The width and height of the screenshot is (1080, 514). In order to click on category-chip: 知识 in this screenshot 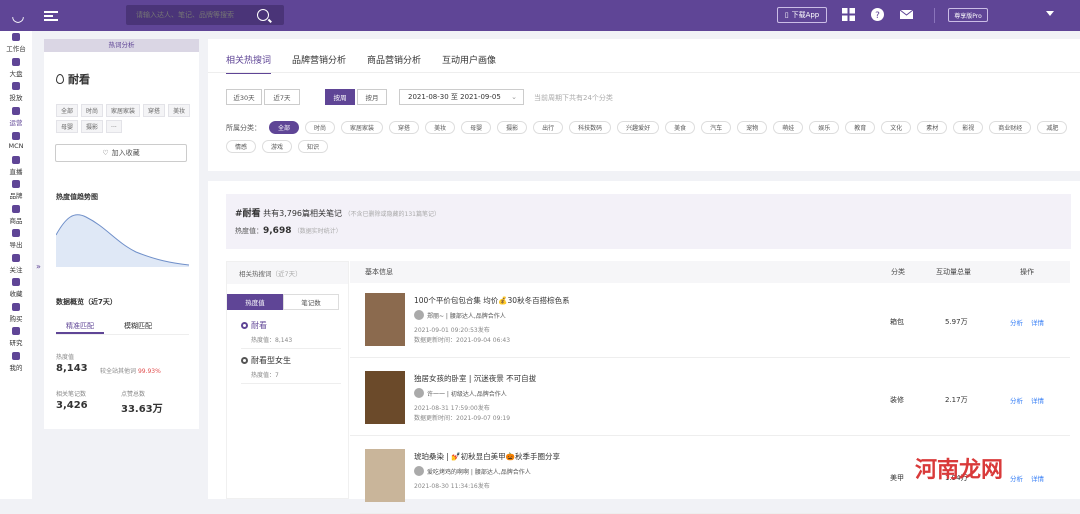, I will do `click(313, 146)`.